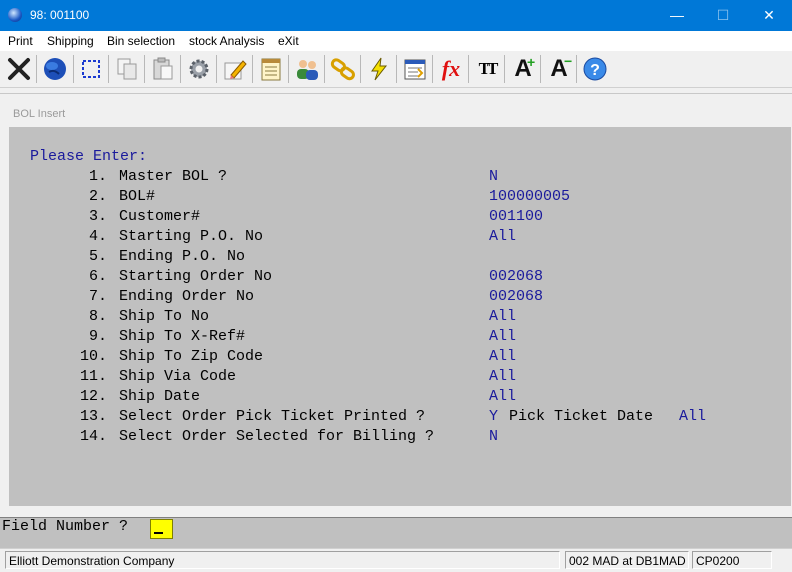  I want to click on field-number-label: Field Number ?, so click(65, 526).